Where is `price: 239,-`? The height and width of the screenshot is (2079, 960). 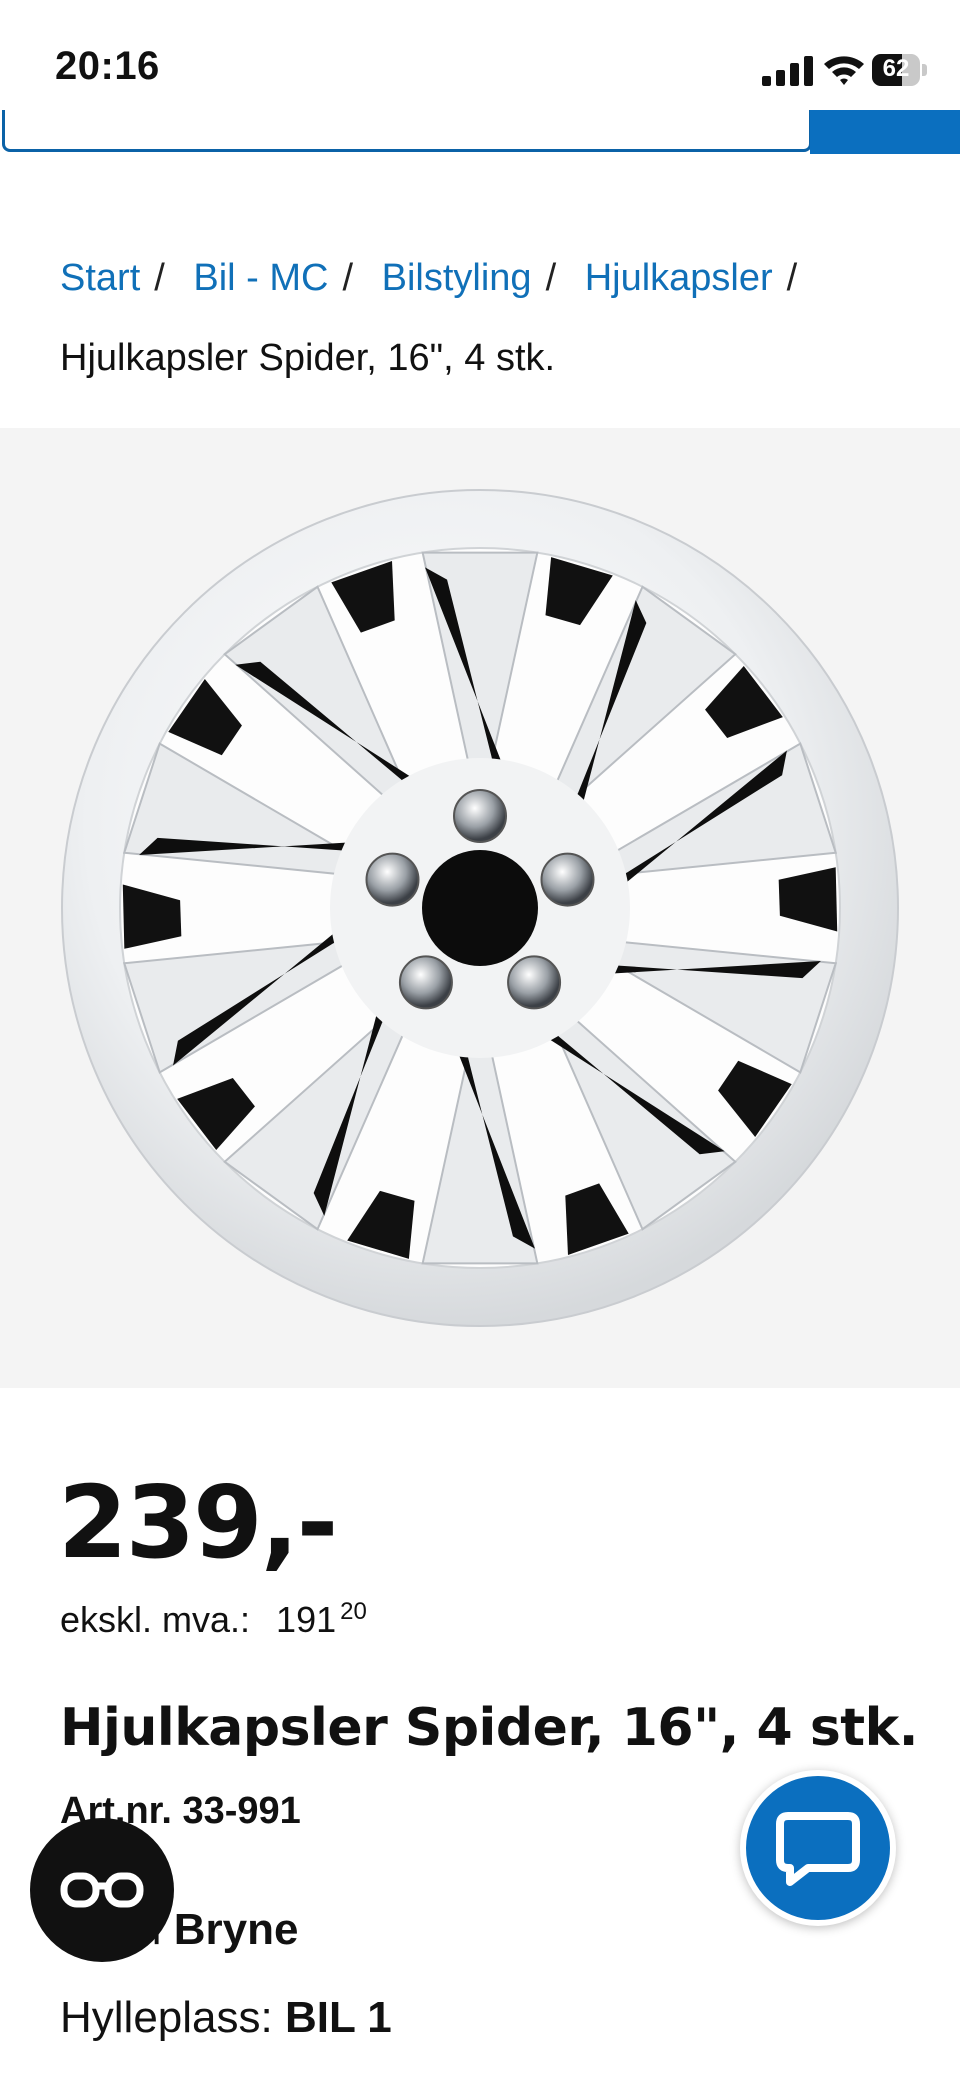
price: 239,- is located at coordinates (198, 1522).